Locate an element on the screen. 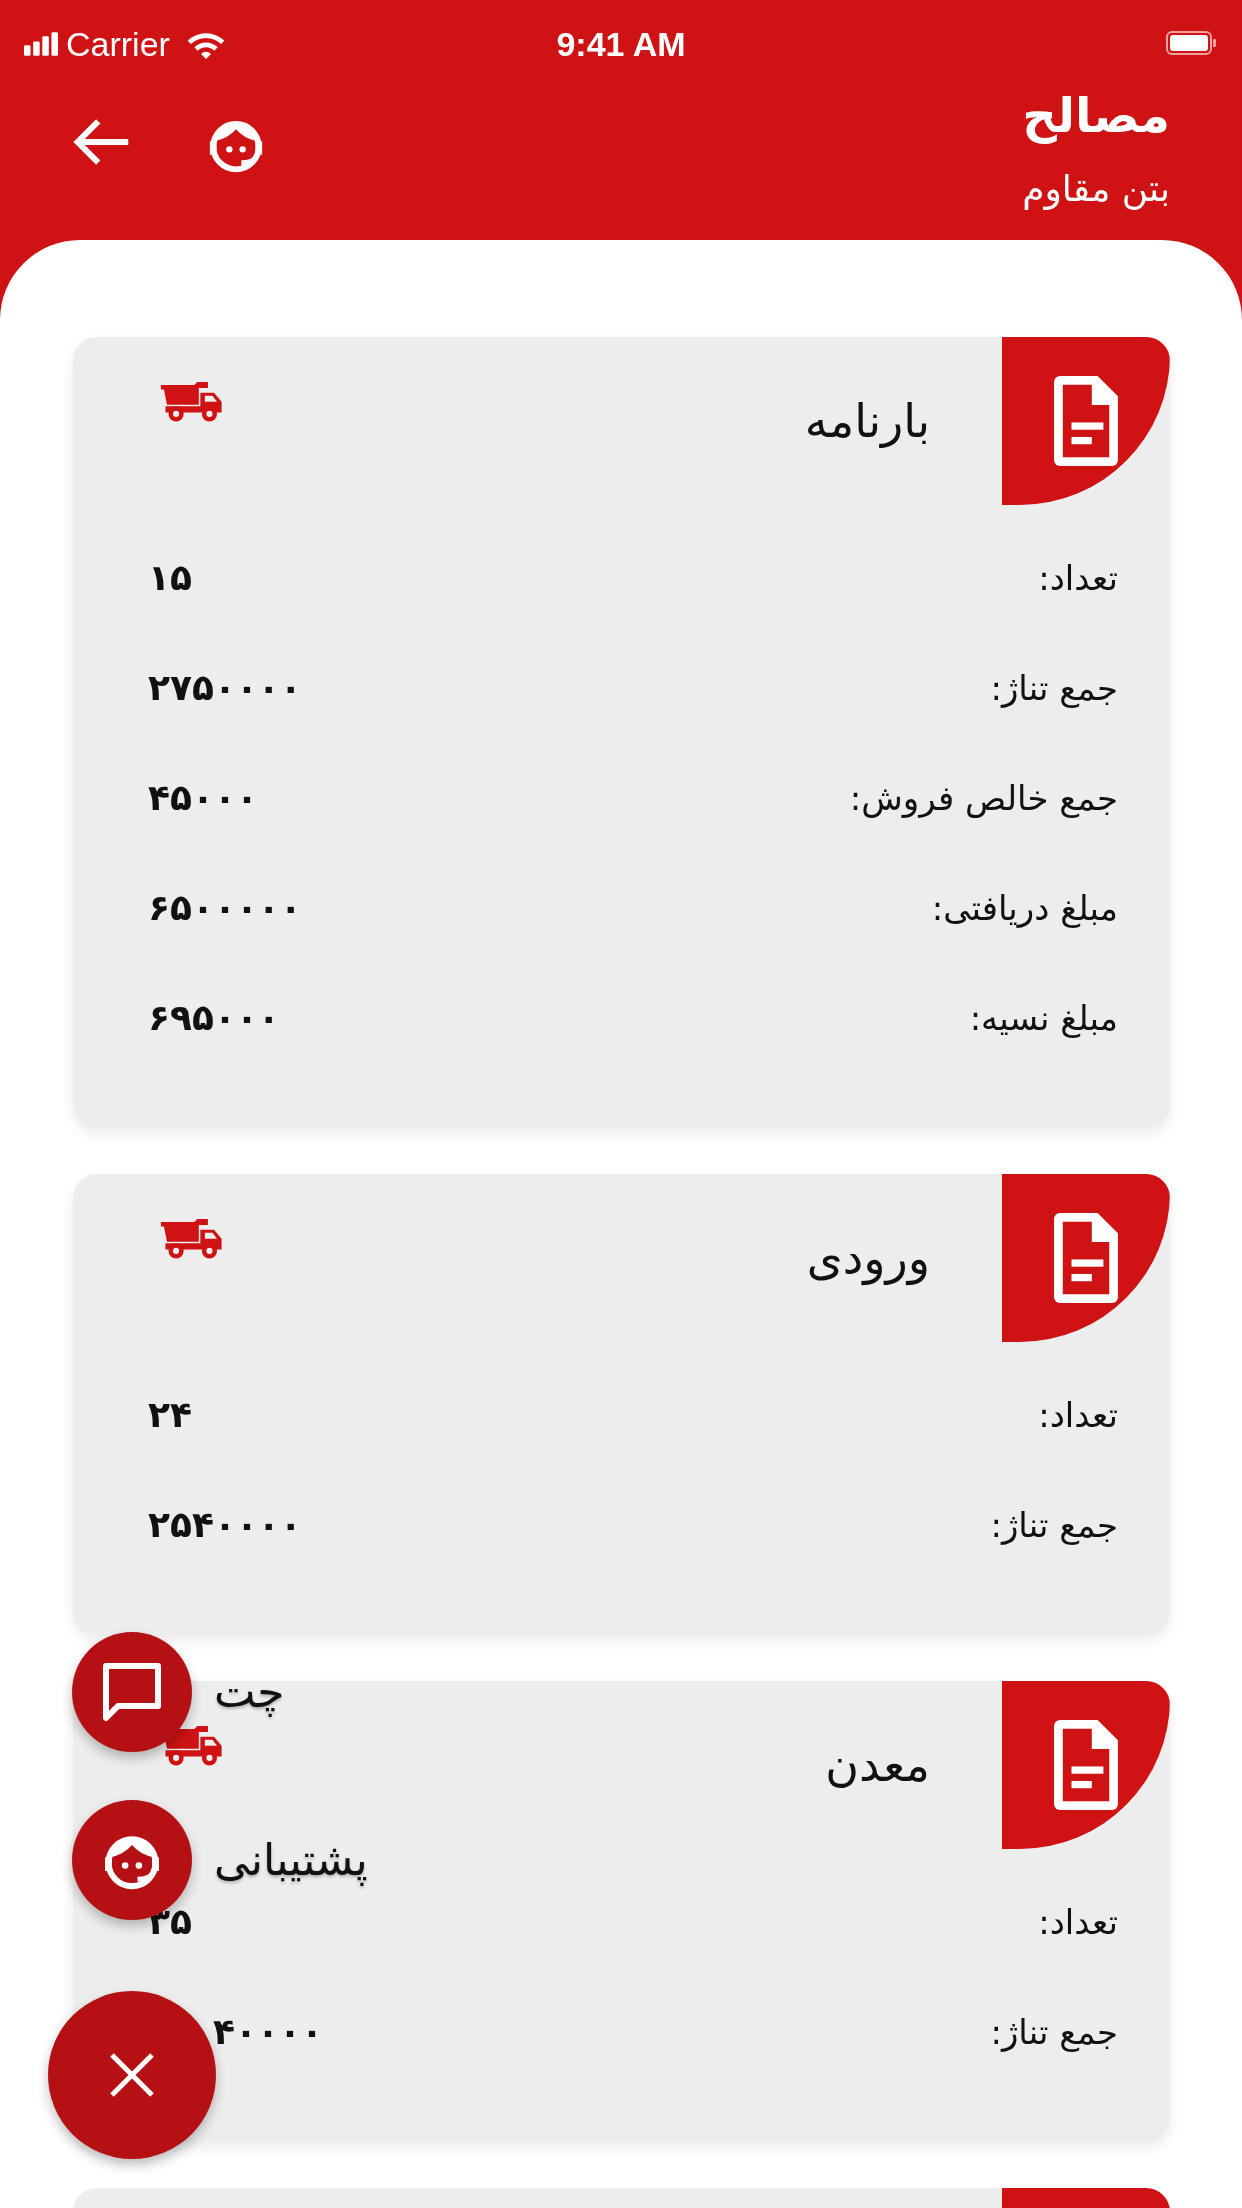 The image size is (1242, 2208). battery-icon is located at coordinates (1192, 44).